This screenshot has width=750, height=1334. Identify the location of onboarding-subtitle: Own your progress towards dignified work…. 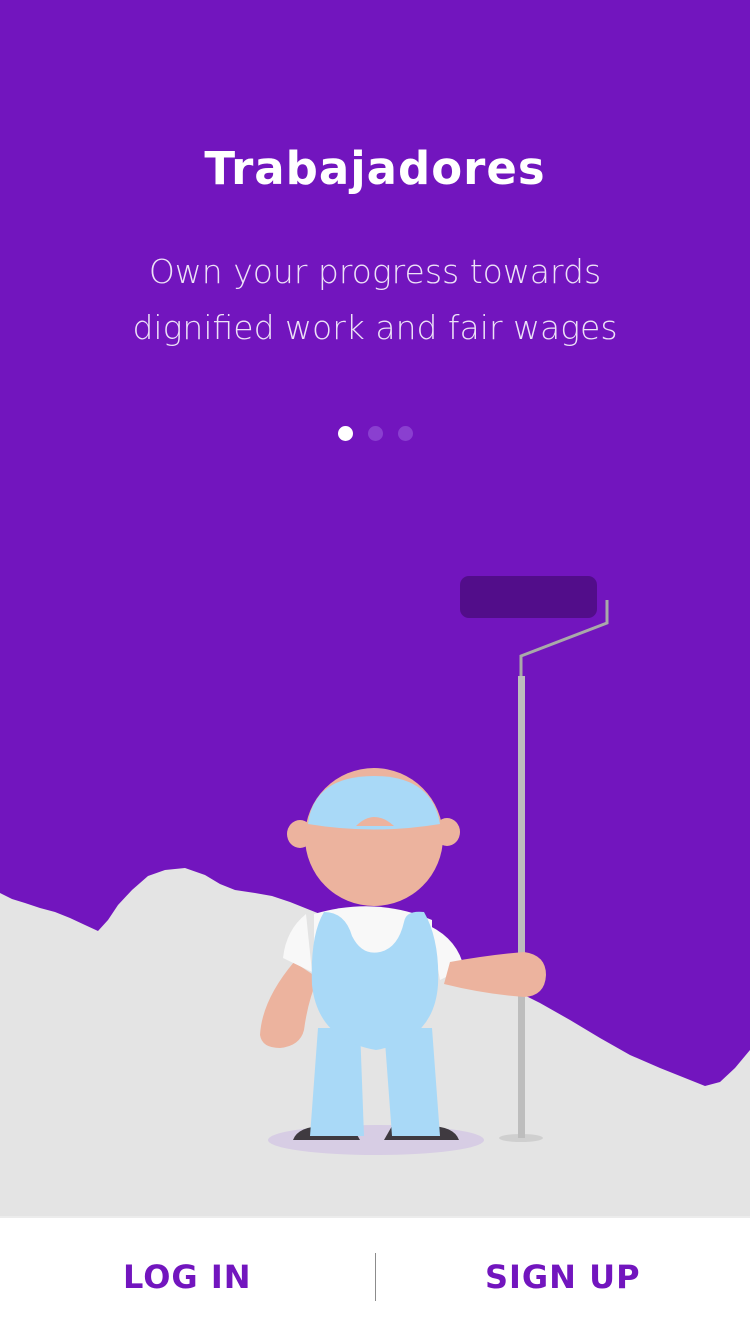
(375, 299).